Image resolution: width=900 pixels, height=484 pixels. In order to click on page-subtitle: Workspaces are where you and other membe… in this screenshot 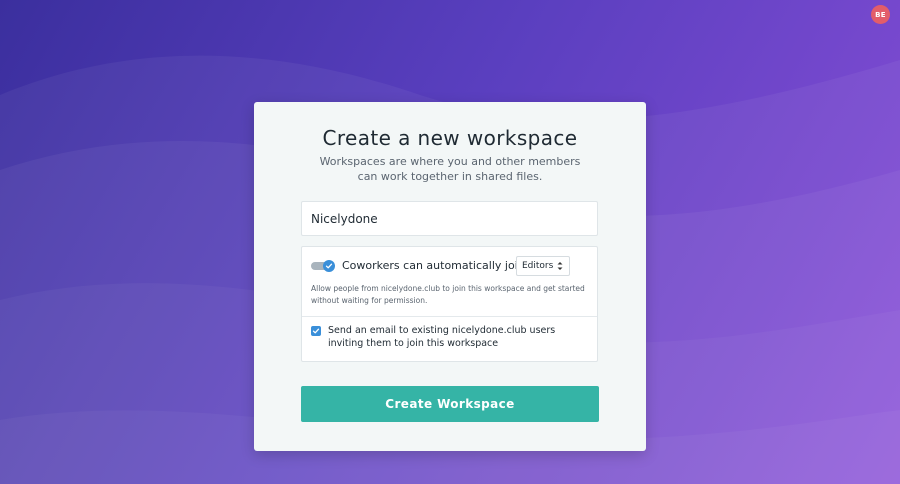, I will do `click(450, 169)`.